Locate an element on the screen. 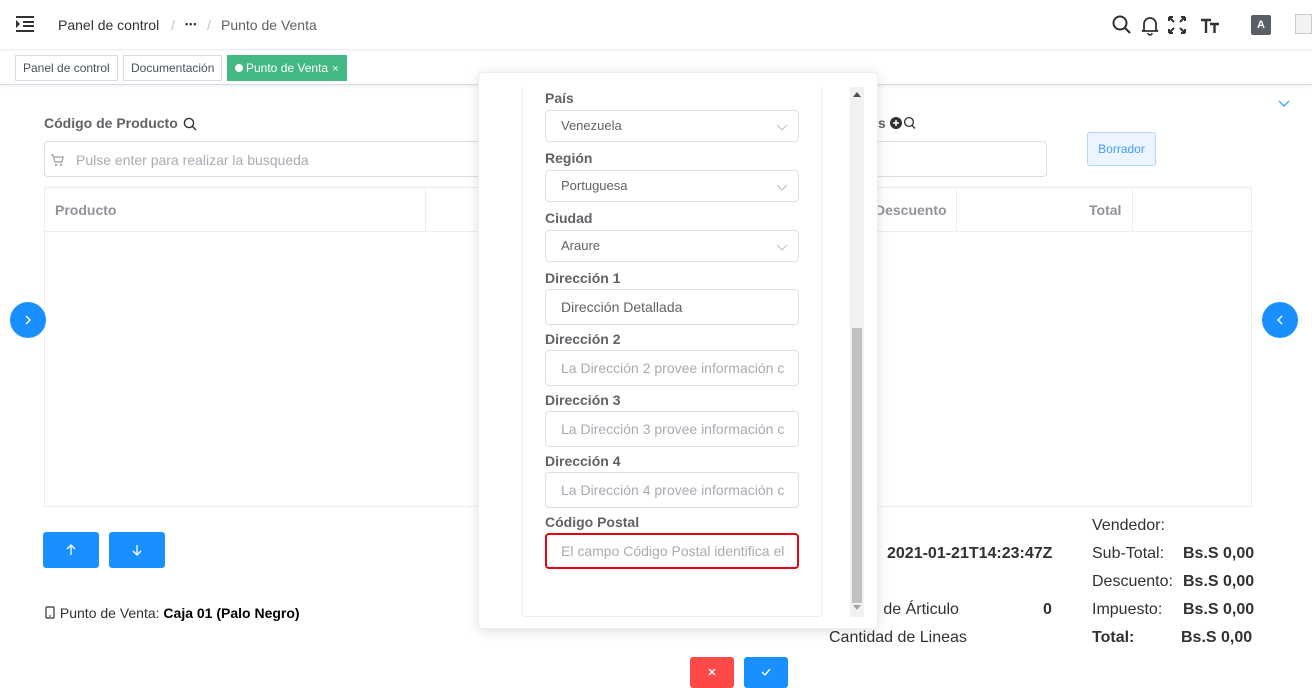 This screenshot has height=688, width=1312. seller-label: Vendedor: is located at coordinates (1128, 525).